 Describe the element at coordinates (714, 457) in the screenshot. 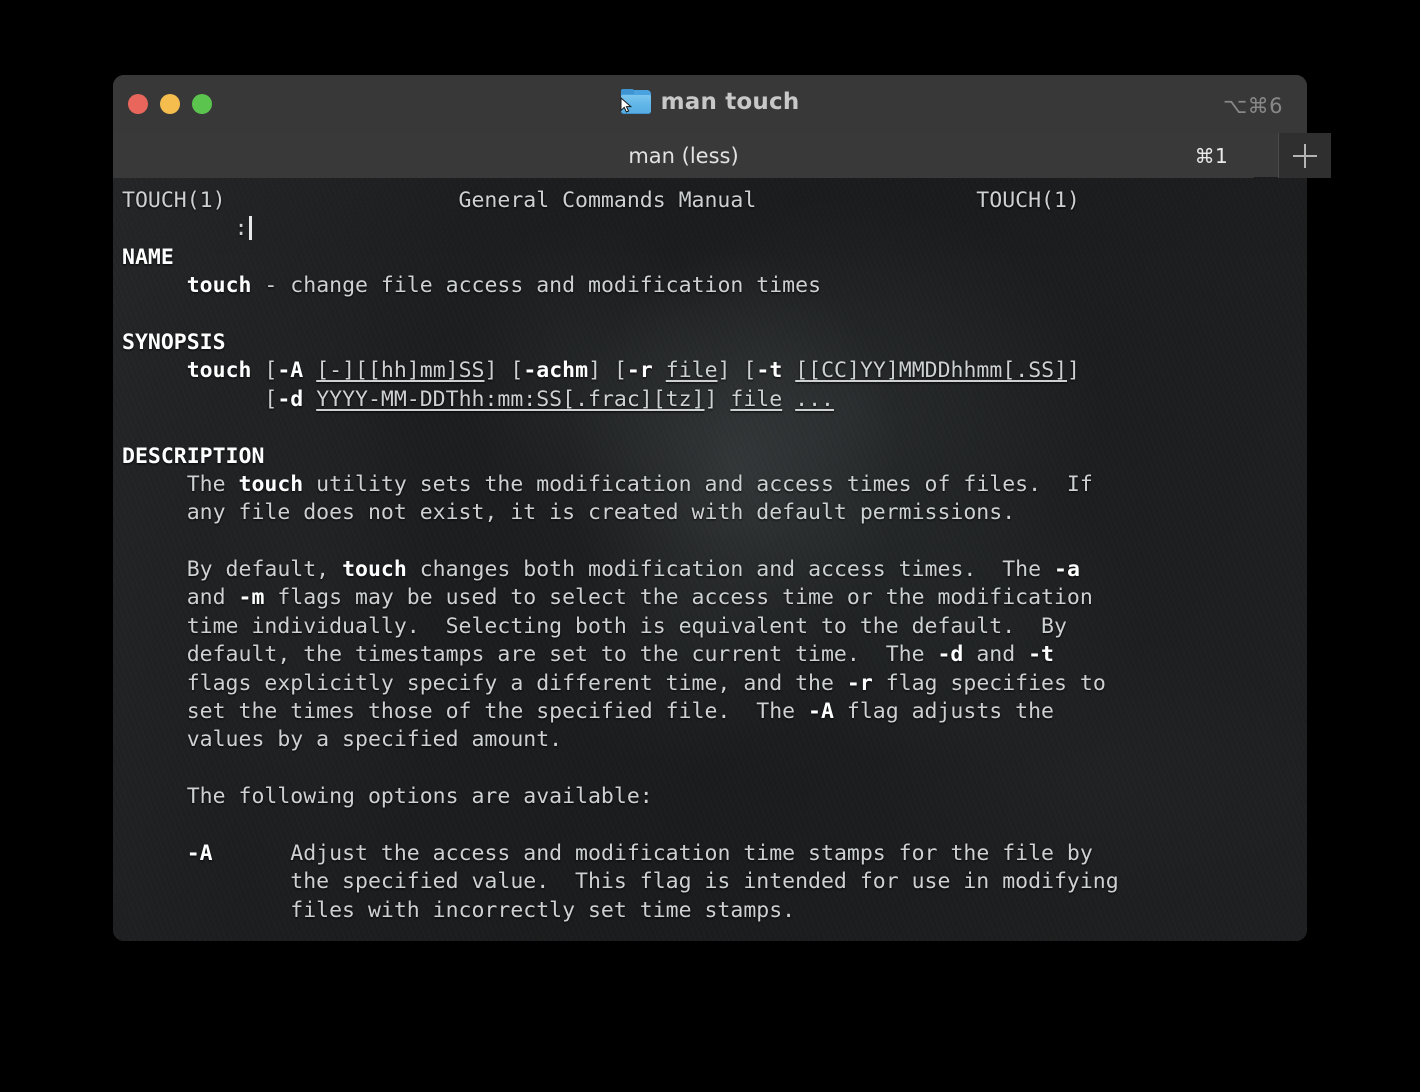

I see `terminal-line: DESCRIPTION` at that location.